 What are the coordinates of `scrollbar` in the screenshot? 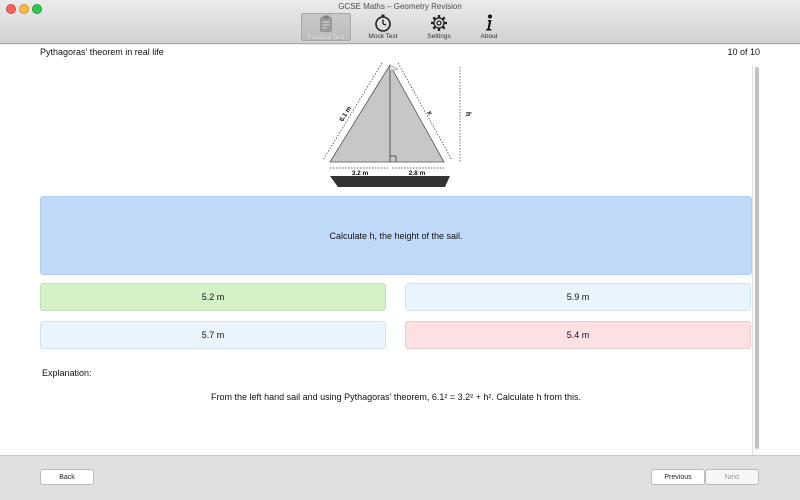 It's located at (756, 260).